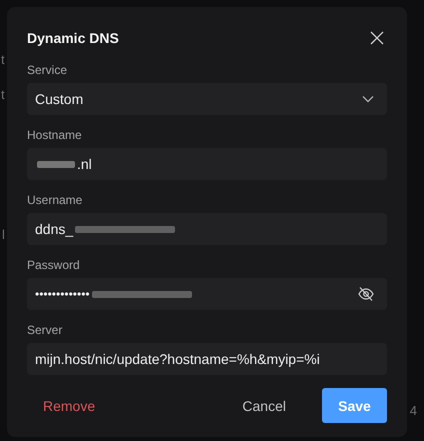 The height and width of the screenshot is (441, 424). Describe the element at coordinates (207, 294) in the screenshot. I see `password-field: •••••••••••••` at that location.